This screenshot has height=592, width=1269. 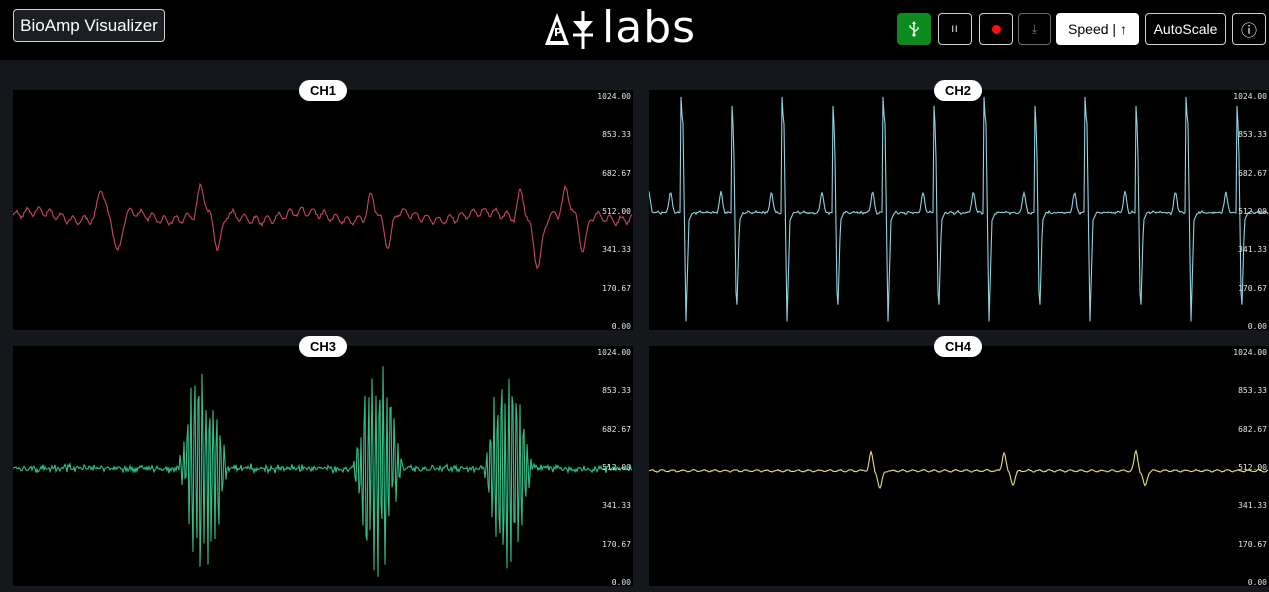 What do you see at coordinates (89, 25) in the screenshot?
I see `app-title-button: BioAmp Visualizer` at bounding box center [89, 25].